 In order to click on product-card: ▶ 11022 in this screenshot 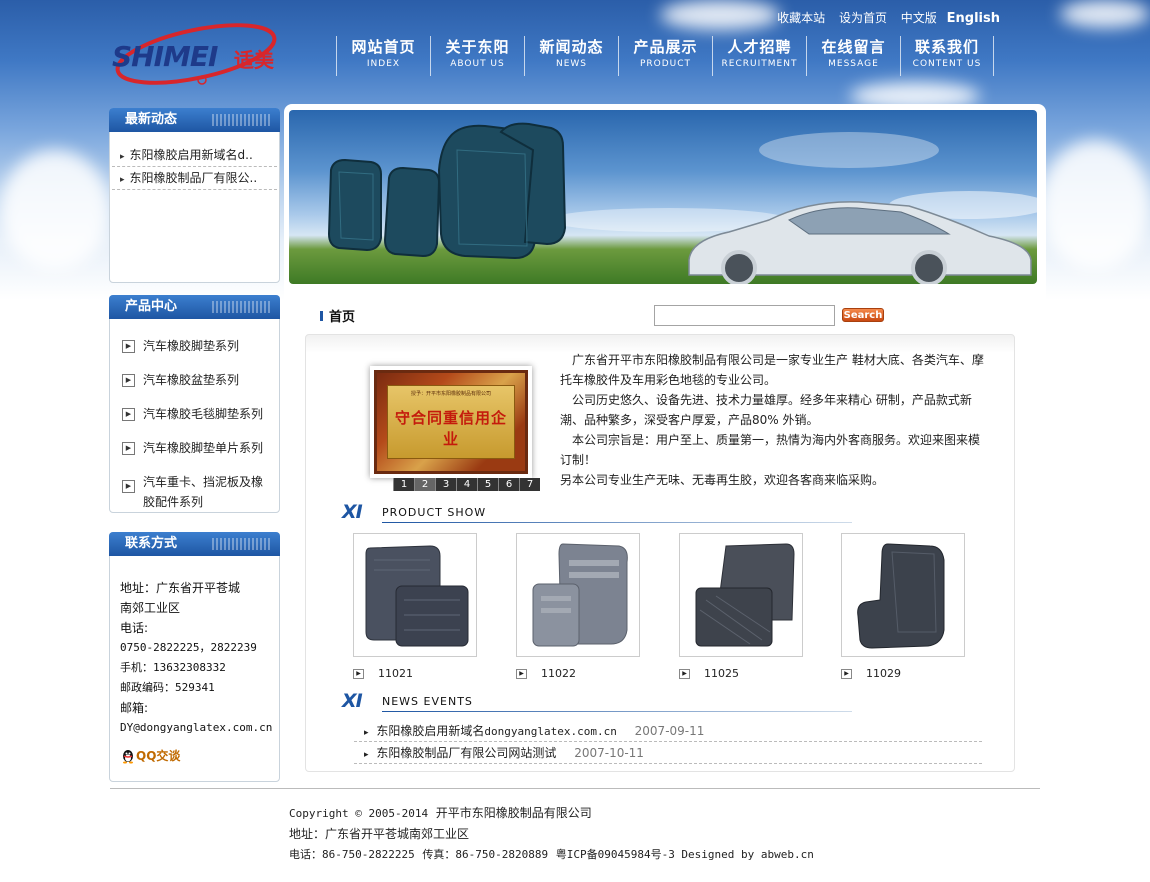, I will do `click(578, 606)`.